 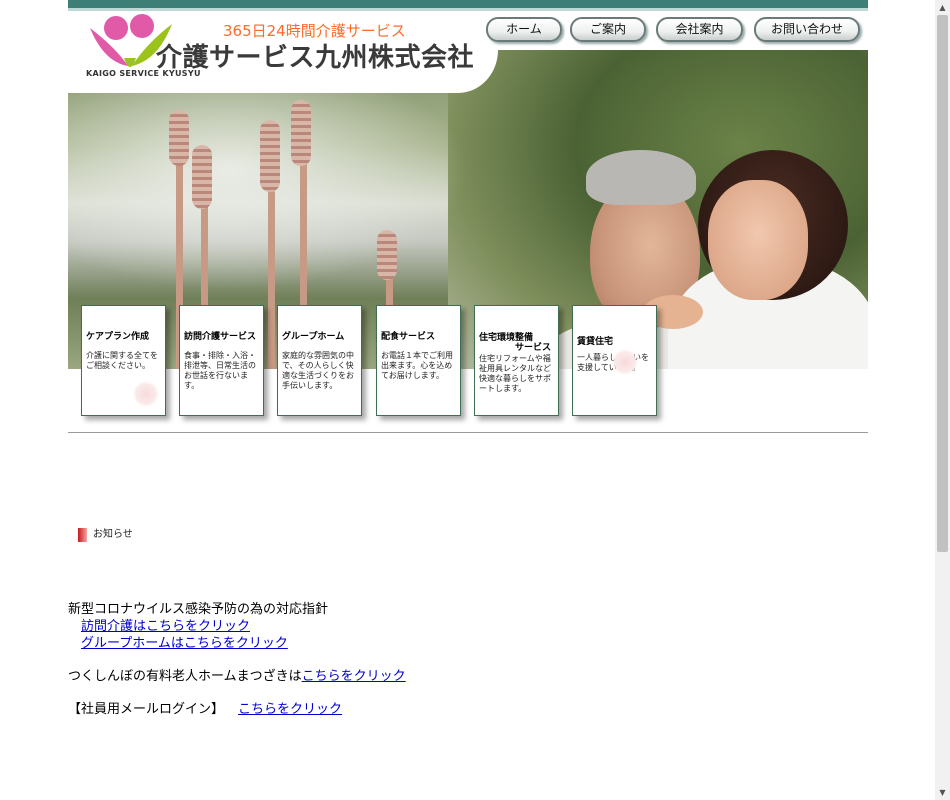 What do you see at coordinates (515, 373) in the screenshot?
I see `service-card-text: 住宅リフォームや福祉用具レンタルなど快適な暮らしをサポートします。` at bounding box center [515, 373].